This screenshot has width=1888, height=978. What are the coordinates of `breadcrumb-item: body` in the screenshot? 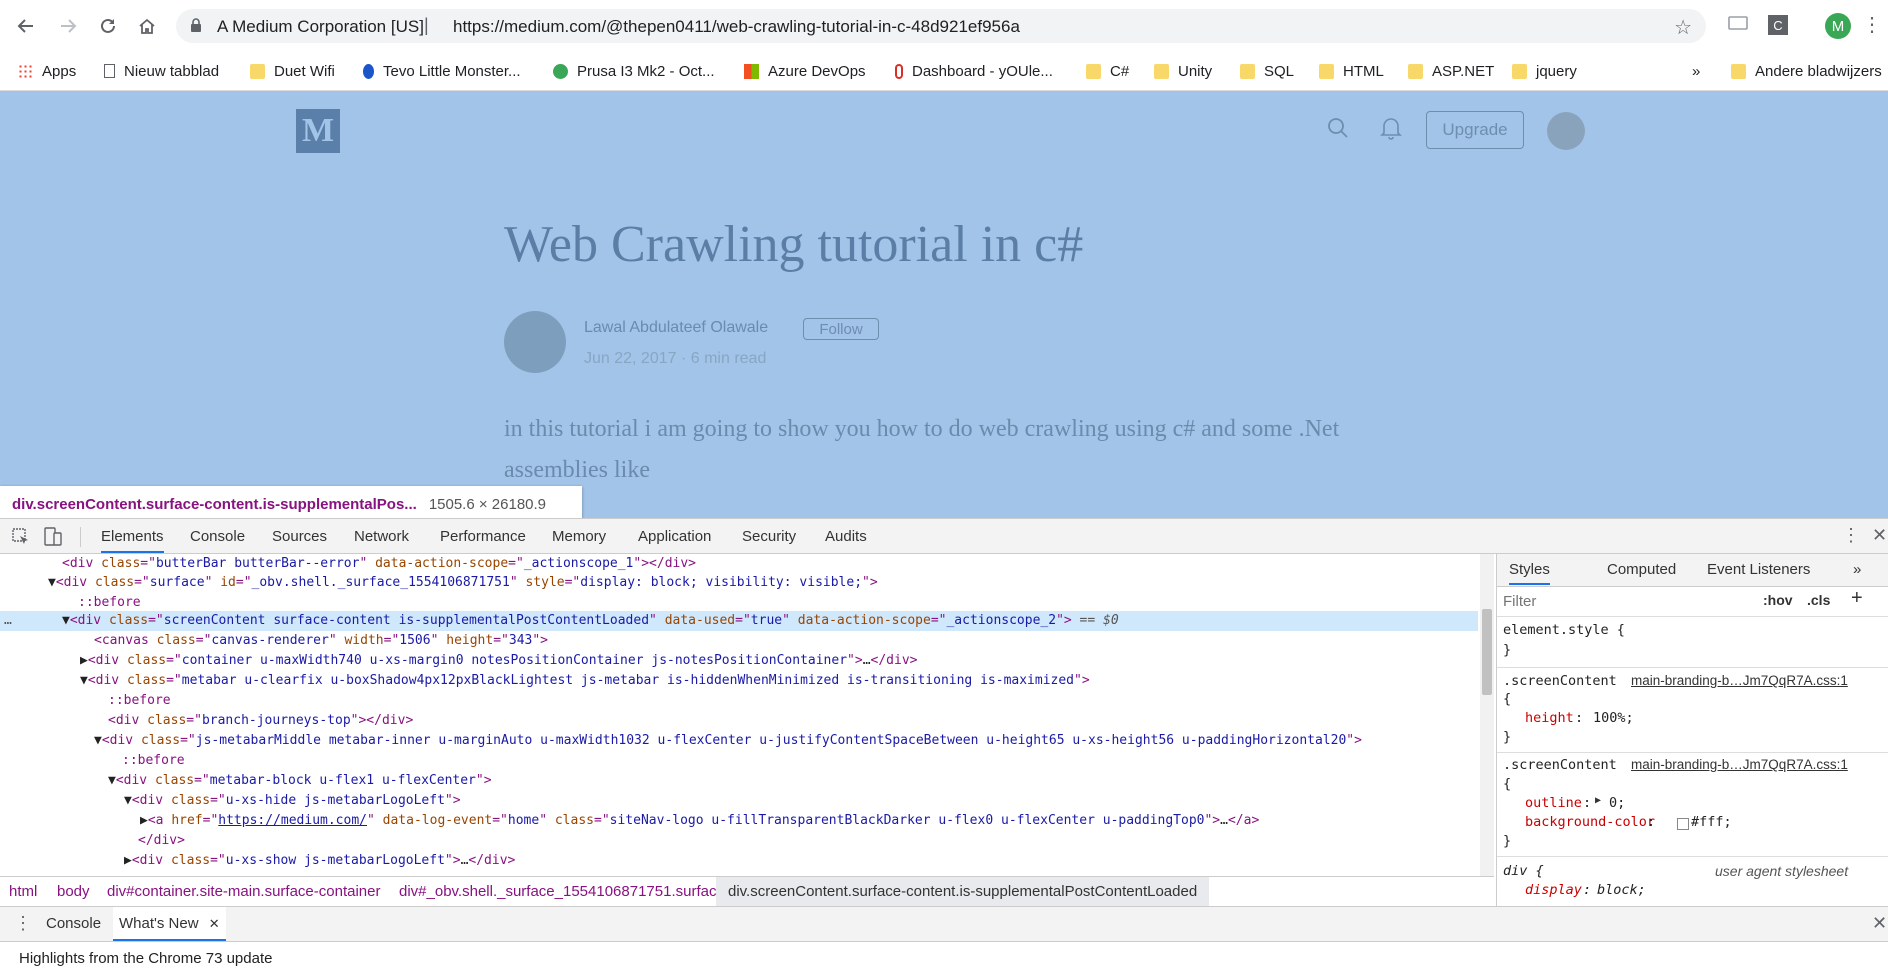 It's located at (73, 891).